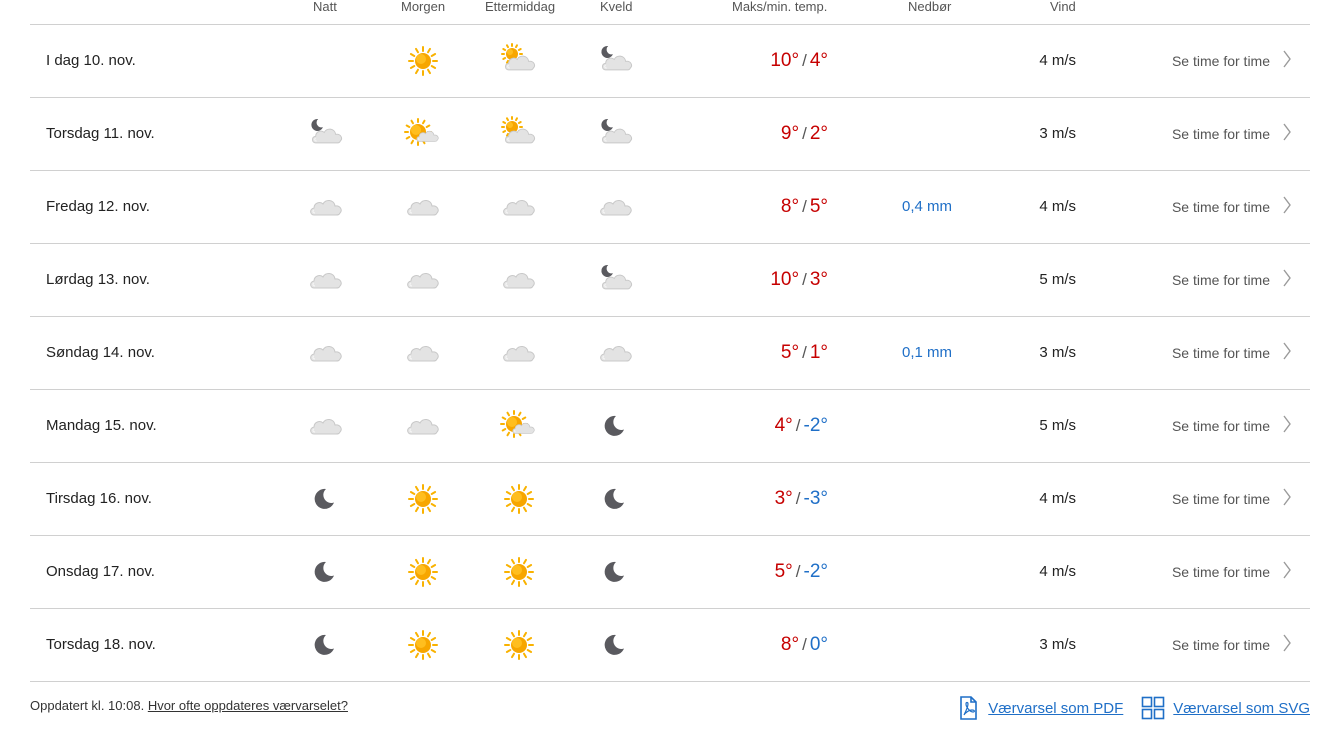 The height and width of the screenshot is (744, 1344). I want to click on svg-link-label: Værvarsel som SVG, so click(1241, 708).